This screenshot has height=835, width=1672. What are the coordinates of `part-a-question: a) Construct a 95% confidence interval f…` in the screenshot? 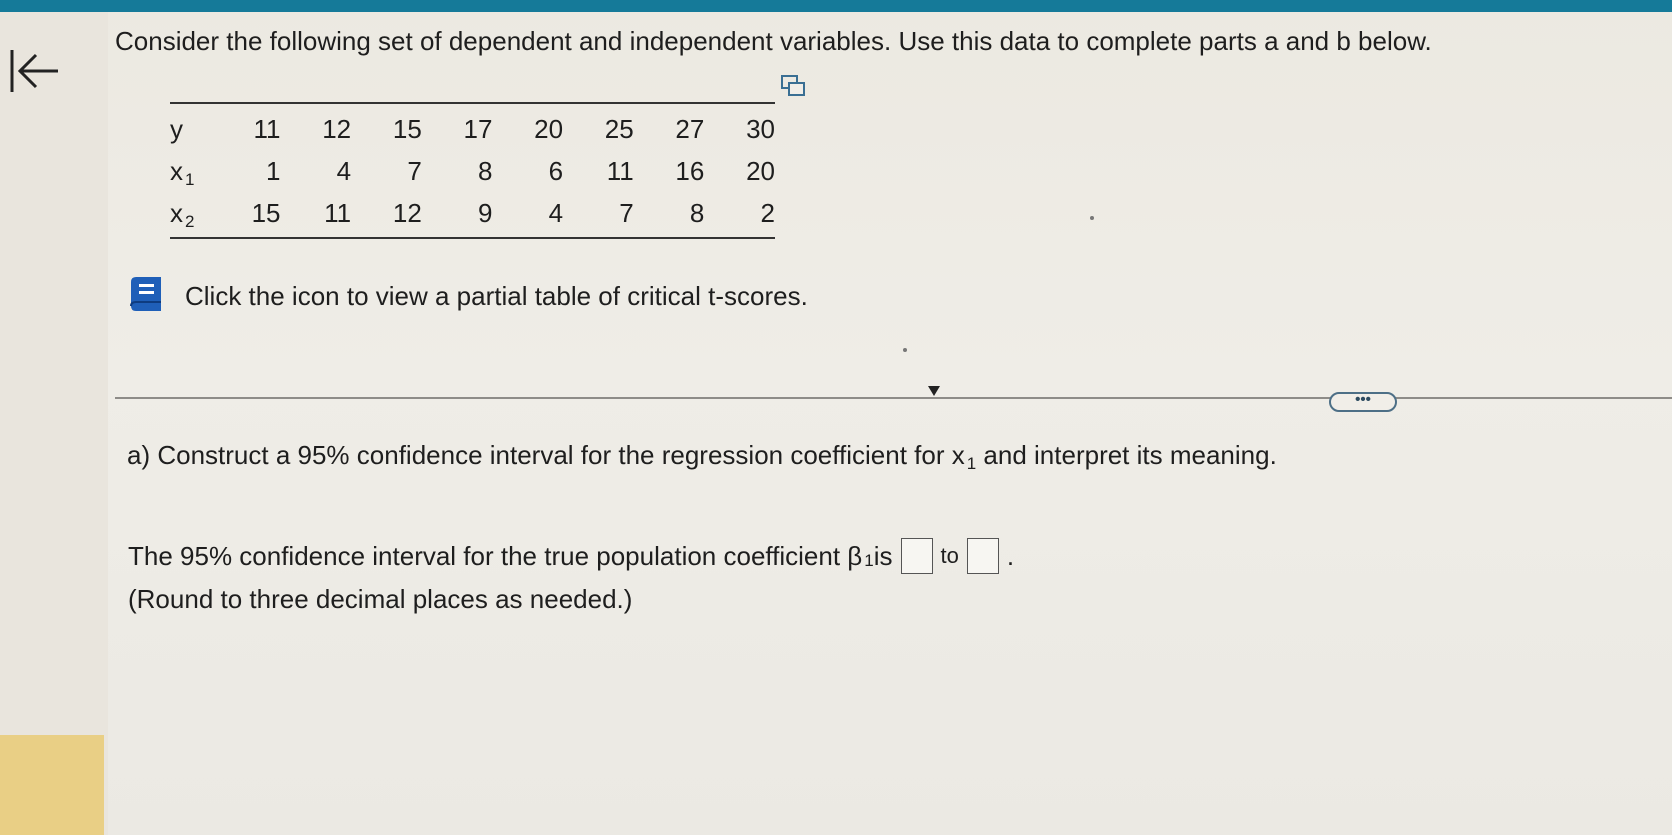 It's located at (702, 456).